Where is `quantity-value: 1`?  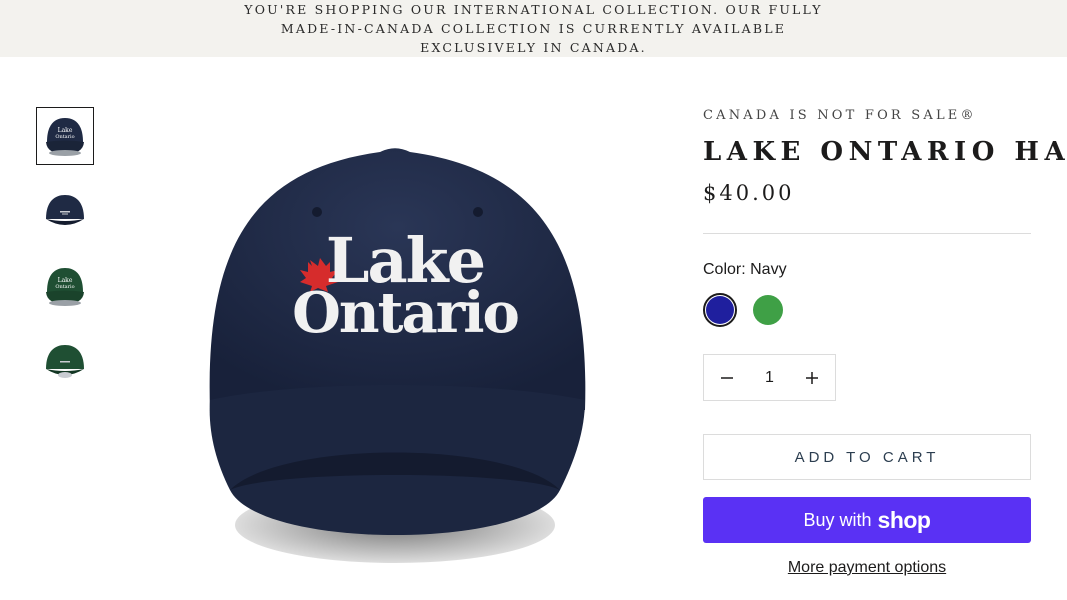 quantity-value: 1 is located at coordinates (769, 378).